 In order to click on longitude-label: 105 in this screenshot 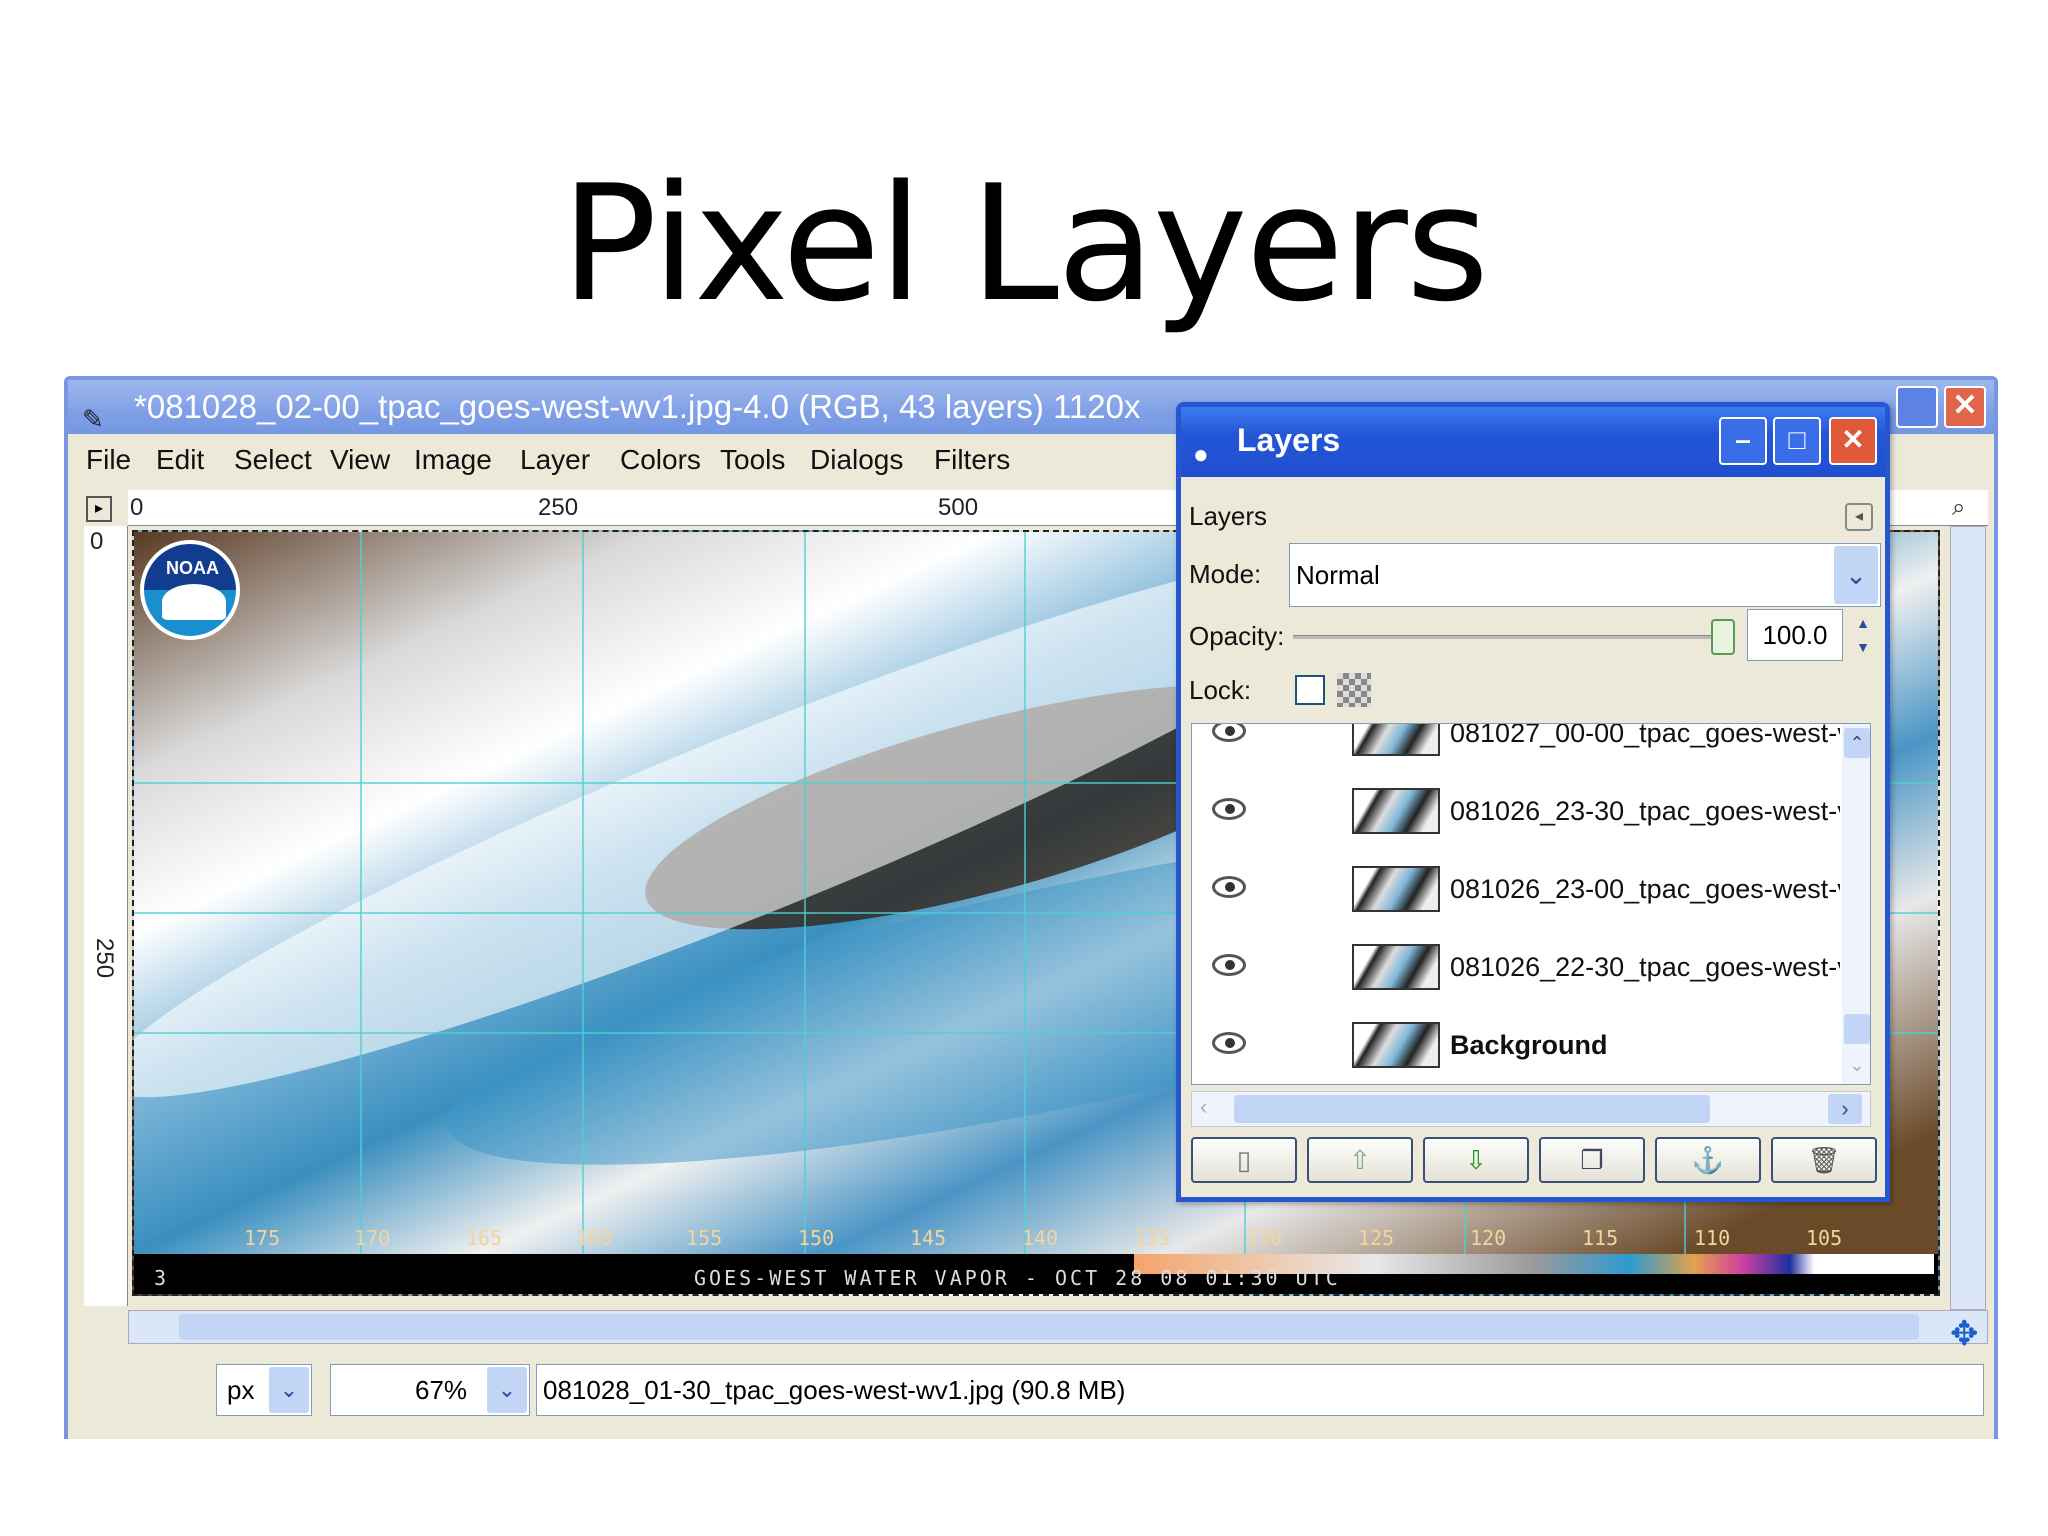, I will do `click(1824, 1238)`.